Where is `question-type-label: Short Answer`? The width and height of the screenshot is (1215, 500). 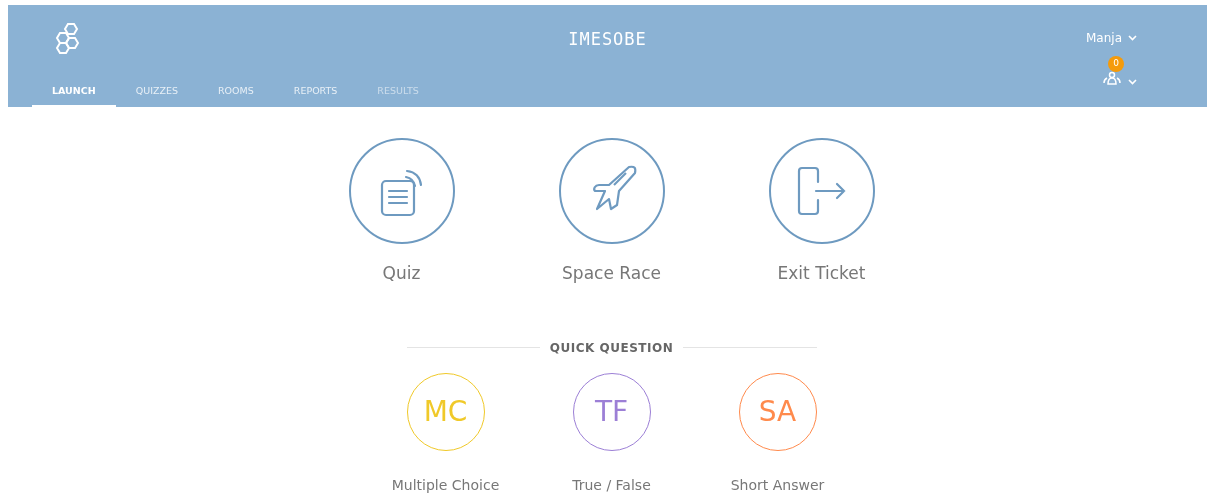 question-type-label: Short Answer is located at coordinates (777, 485).